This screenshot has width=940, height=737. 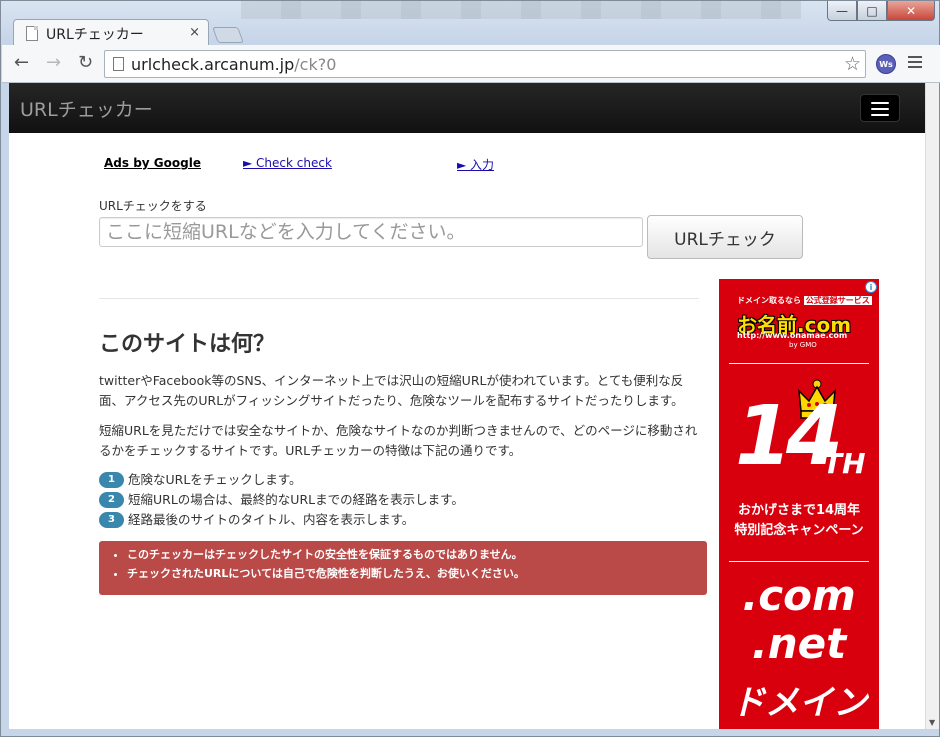 What do you see at coordinates (769, 300) in the screenshot?
I see `banner-top-text: ドメイン取るなら` at bounding box center [769, 300].